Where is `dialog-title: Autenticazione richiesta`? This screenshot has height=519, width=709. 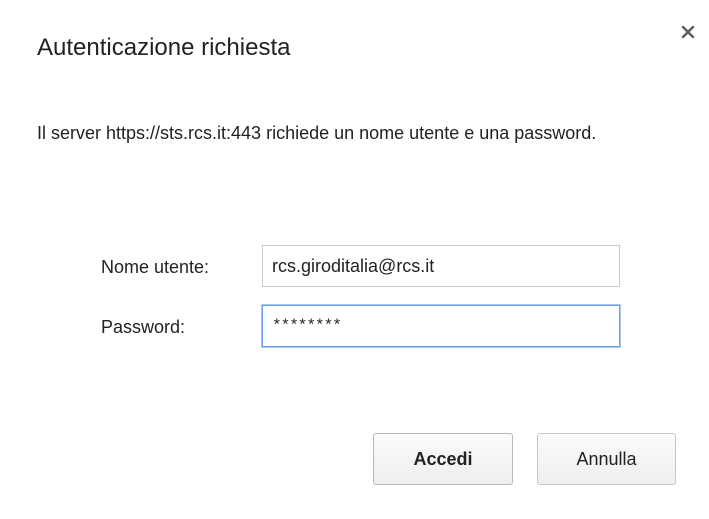
dialog-title: Autenticazione richiesta is located at coordinates (164, 47).